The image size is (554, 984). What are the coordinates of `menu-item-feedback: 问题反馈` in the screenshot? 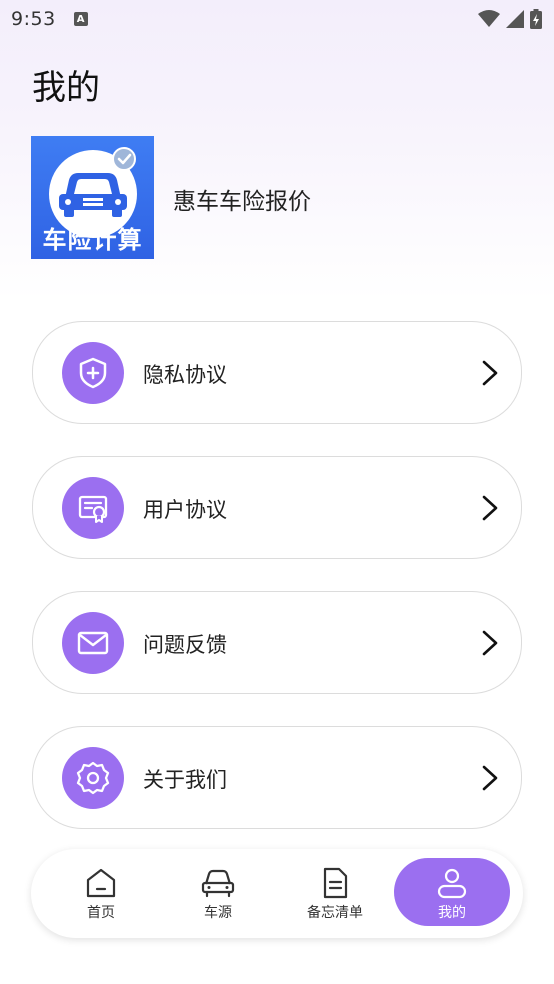 It's located at (277, 642).